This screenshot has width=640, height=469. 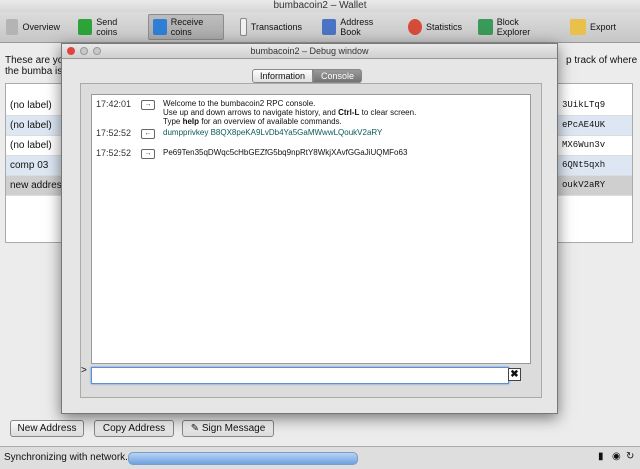 What do you see at coordinates (584, 105) in the screenshot?
I see `address-value: 3UikLTq9` at bounding box center [584, 105].